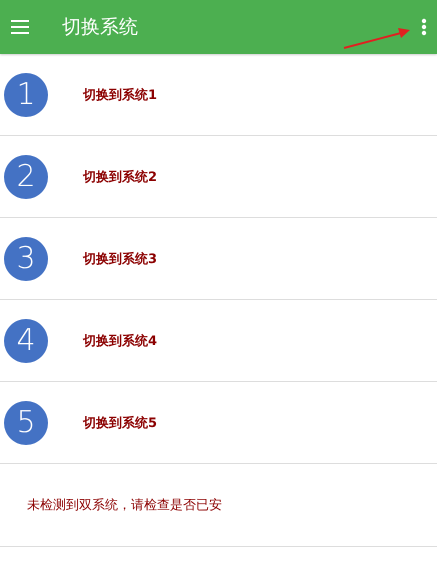  I want to click on switch-system-option: 切换到系统4, so click(120, 341).